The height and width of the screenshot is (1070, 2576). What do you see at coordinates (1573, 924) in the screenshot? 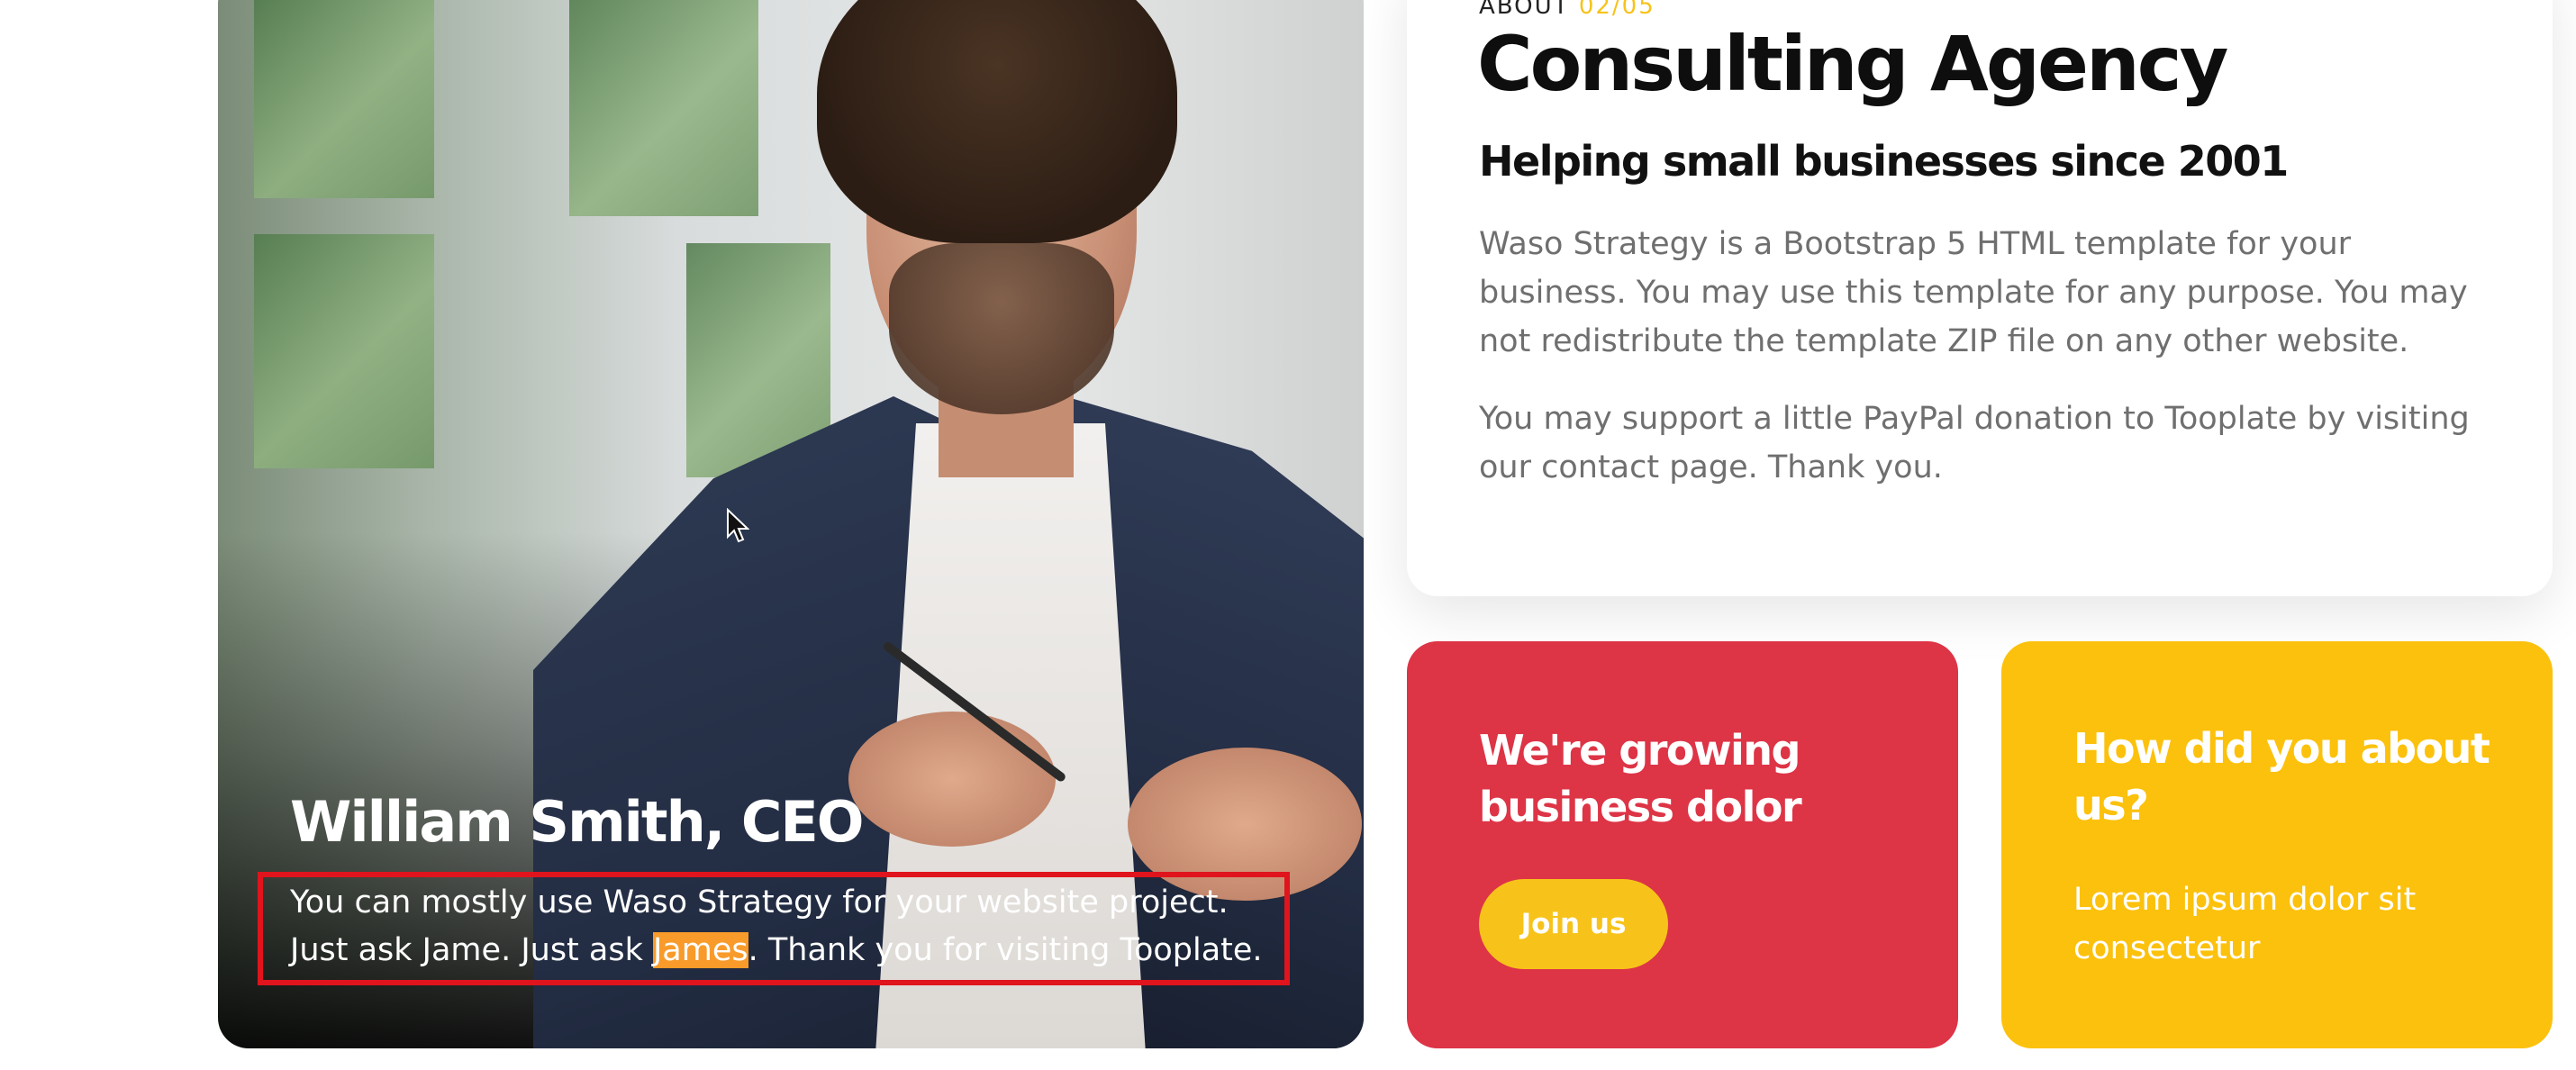
I see `join-us-button: Join us` at bounding box center [1573, 924].